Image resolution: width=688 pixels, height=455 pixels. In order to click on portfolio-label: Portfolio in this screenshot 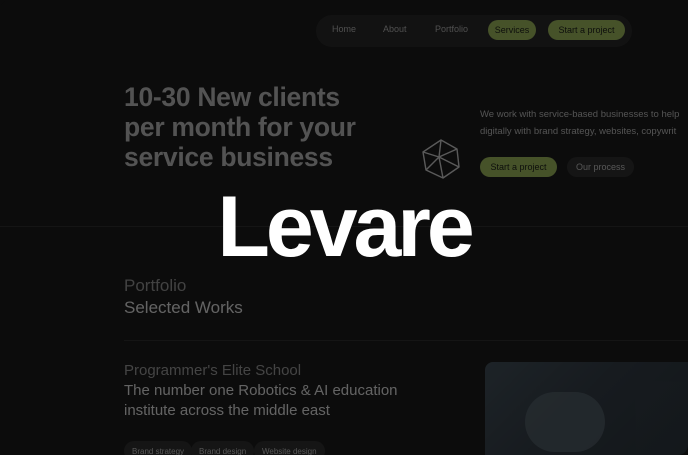, I will do `click(155, 285)`.